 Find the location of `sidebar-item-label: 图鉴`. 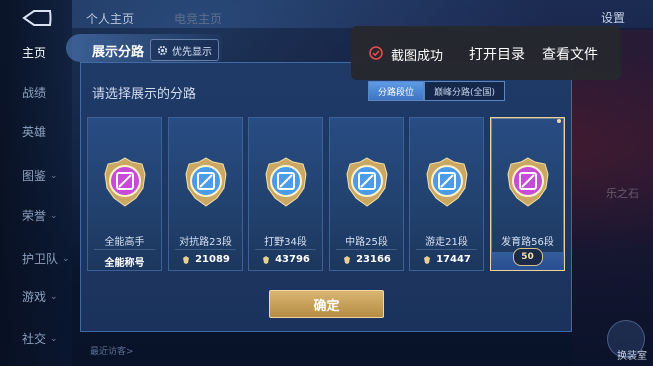

sidebar-item-label: 图鉴 is located at coordinates (34, 176).